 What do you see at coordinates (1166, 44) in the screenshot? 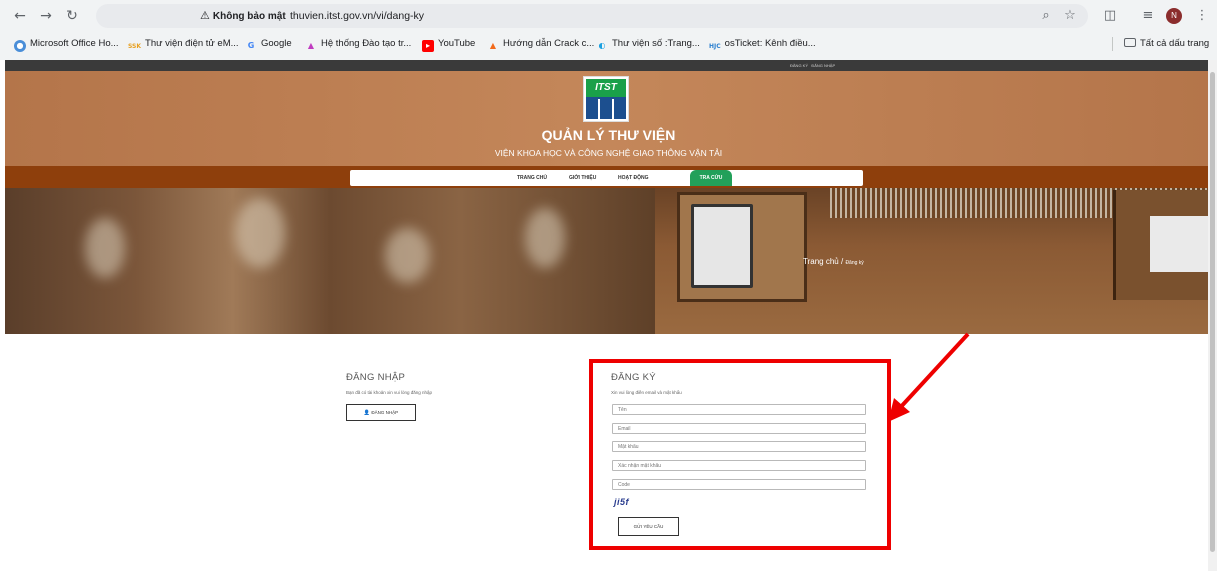
I see `all-bookmarks: Tất cả dấu trang` at bounding box center [1166, 44].